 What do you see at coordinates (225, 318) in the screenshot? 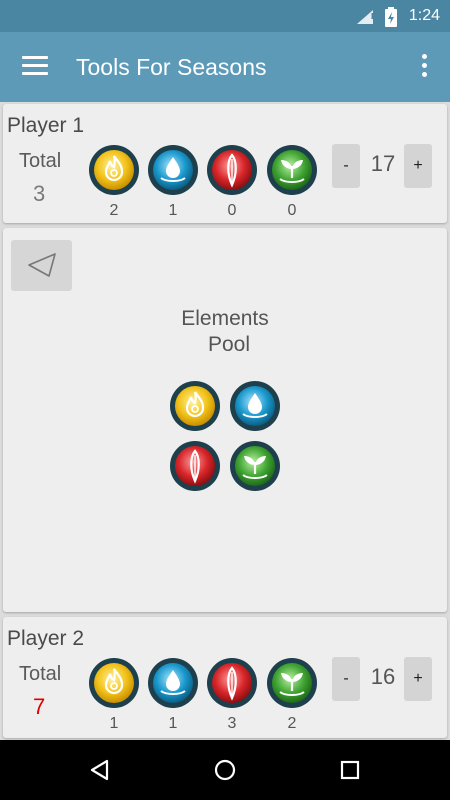
I see `pool-title-line1: Elements` at bounding box center [225, 318].